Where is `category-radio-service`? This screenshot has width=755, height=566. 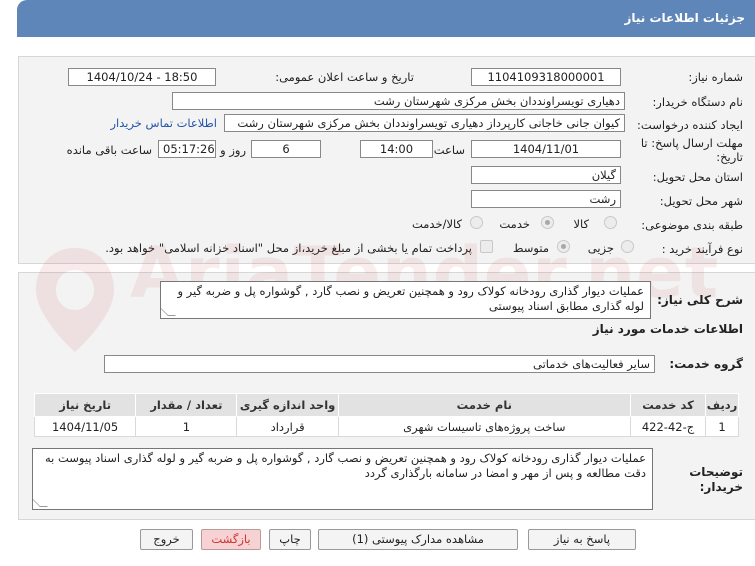
category-radio-service is located at coordinates (547, 222).